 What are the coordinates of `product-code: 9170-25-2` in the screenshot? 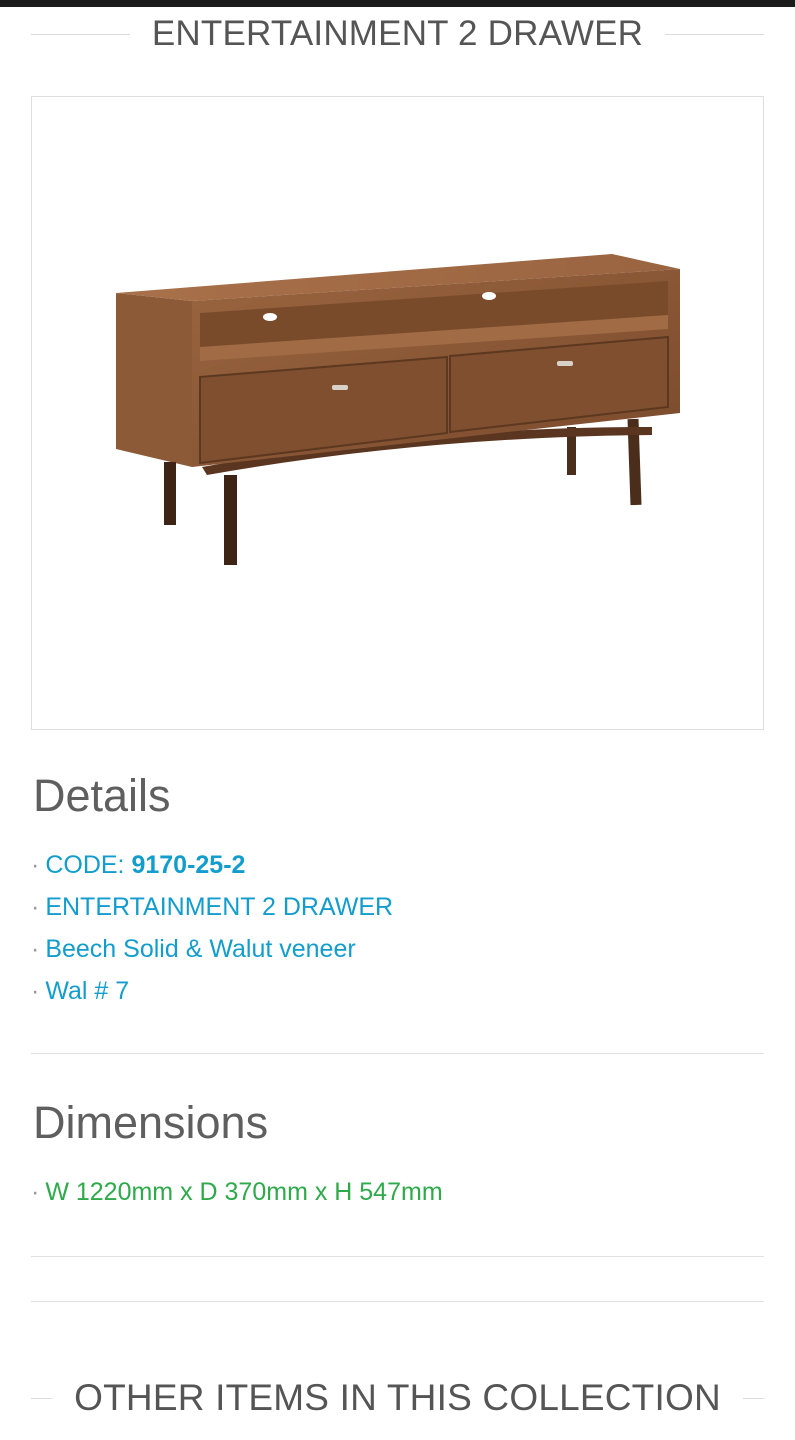 It's located at (188, 865).